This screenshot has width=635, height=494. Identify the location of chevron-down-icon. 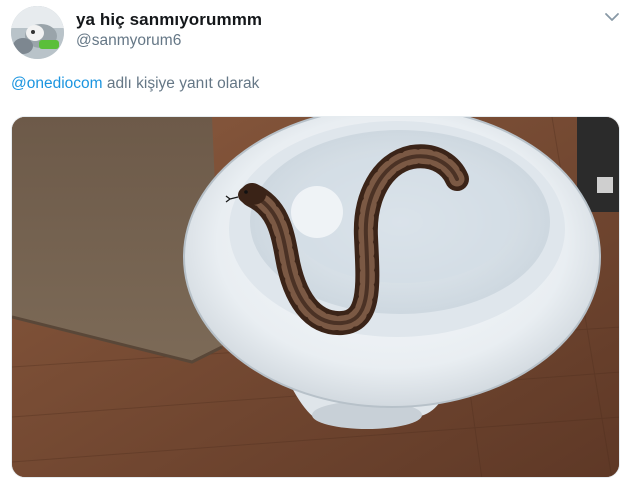
(612, 17).